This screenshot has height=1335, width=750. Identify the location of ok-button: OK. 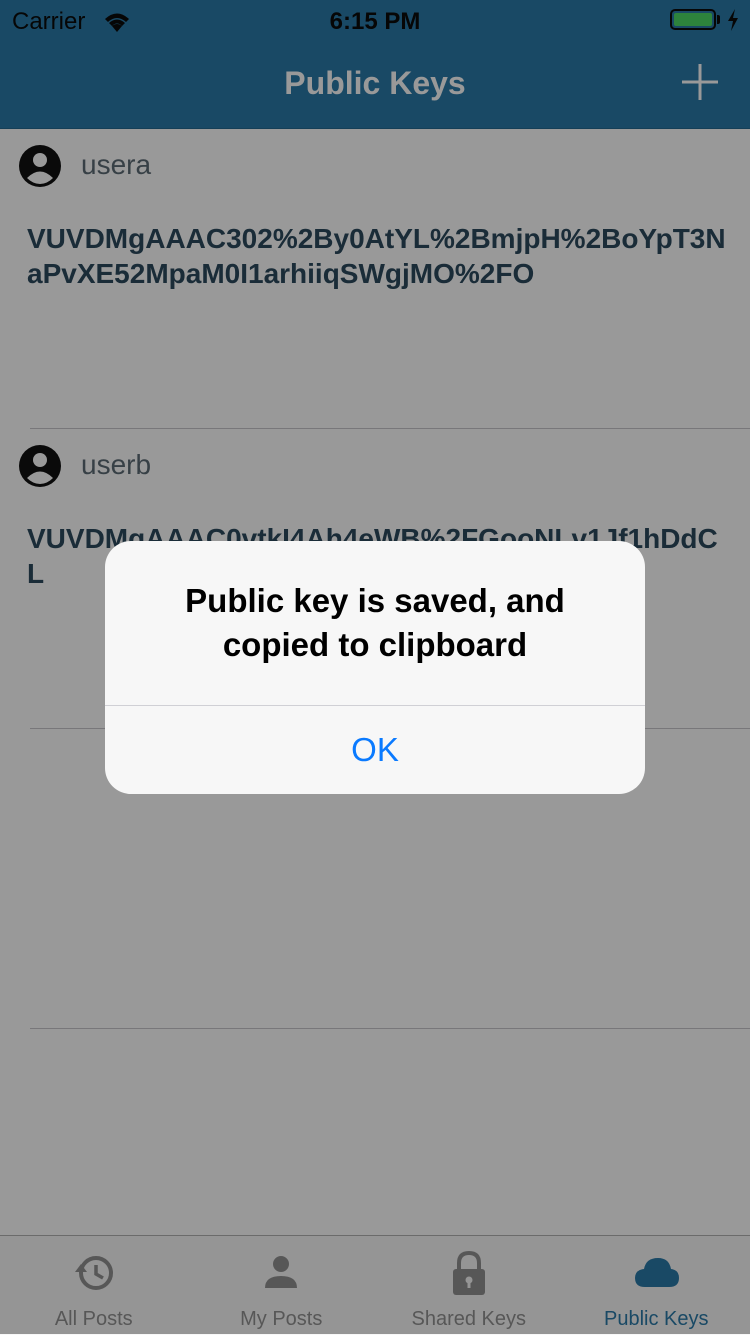
(375, 750).